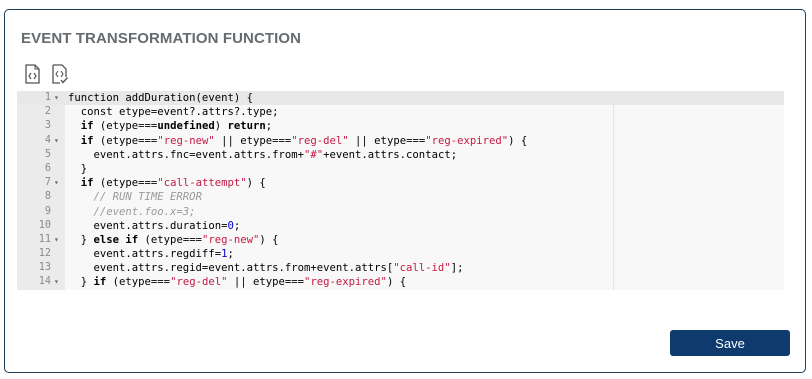 The width and height of the screenshot is (812, 379). I want to click on code-text: // RUN TIME ERROR, so click(147, 197).